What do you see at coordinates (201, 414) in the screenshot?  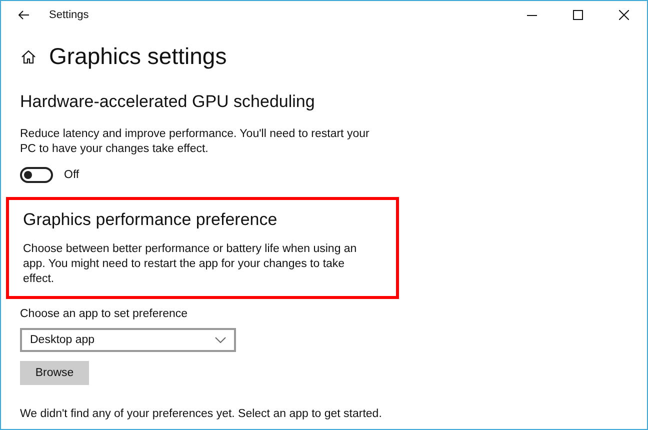 I see `status-message: We didn't find any of your preferences yet. Select an app to get started.` at bounding box center [201, 414].